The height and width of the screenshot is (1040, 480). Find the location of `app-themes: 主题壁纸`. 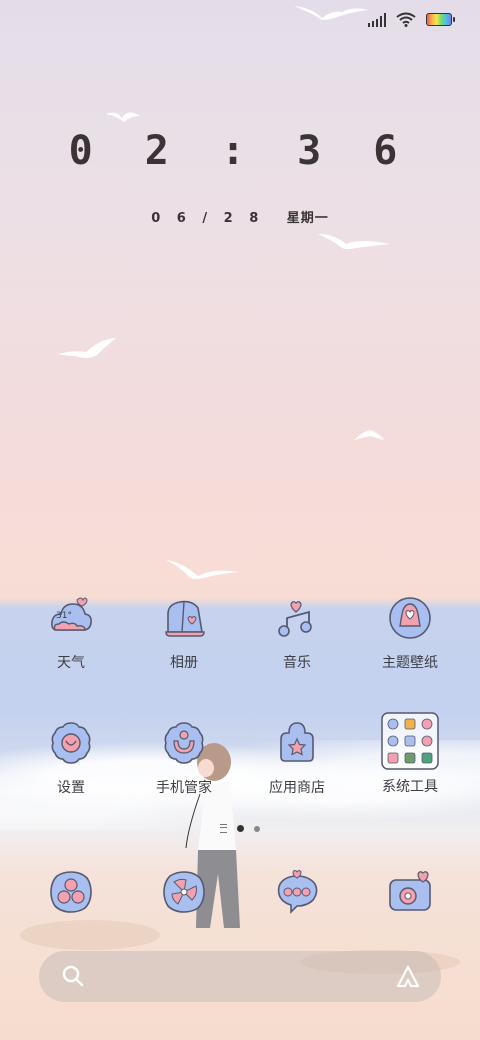

app-themes: 主题壁纸 is located at coordinates (410, 633).